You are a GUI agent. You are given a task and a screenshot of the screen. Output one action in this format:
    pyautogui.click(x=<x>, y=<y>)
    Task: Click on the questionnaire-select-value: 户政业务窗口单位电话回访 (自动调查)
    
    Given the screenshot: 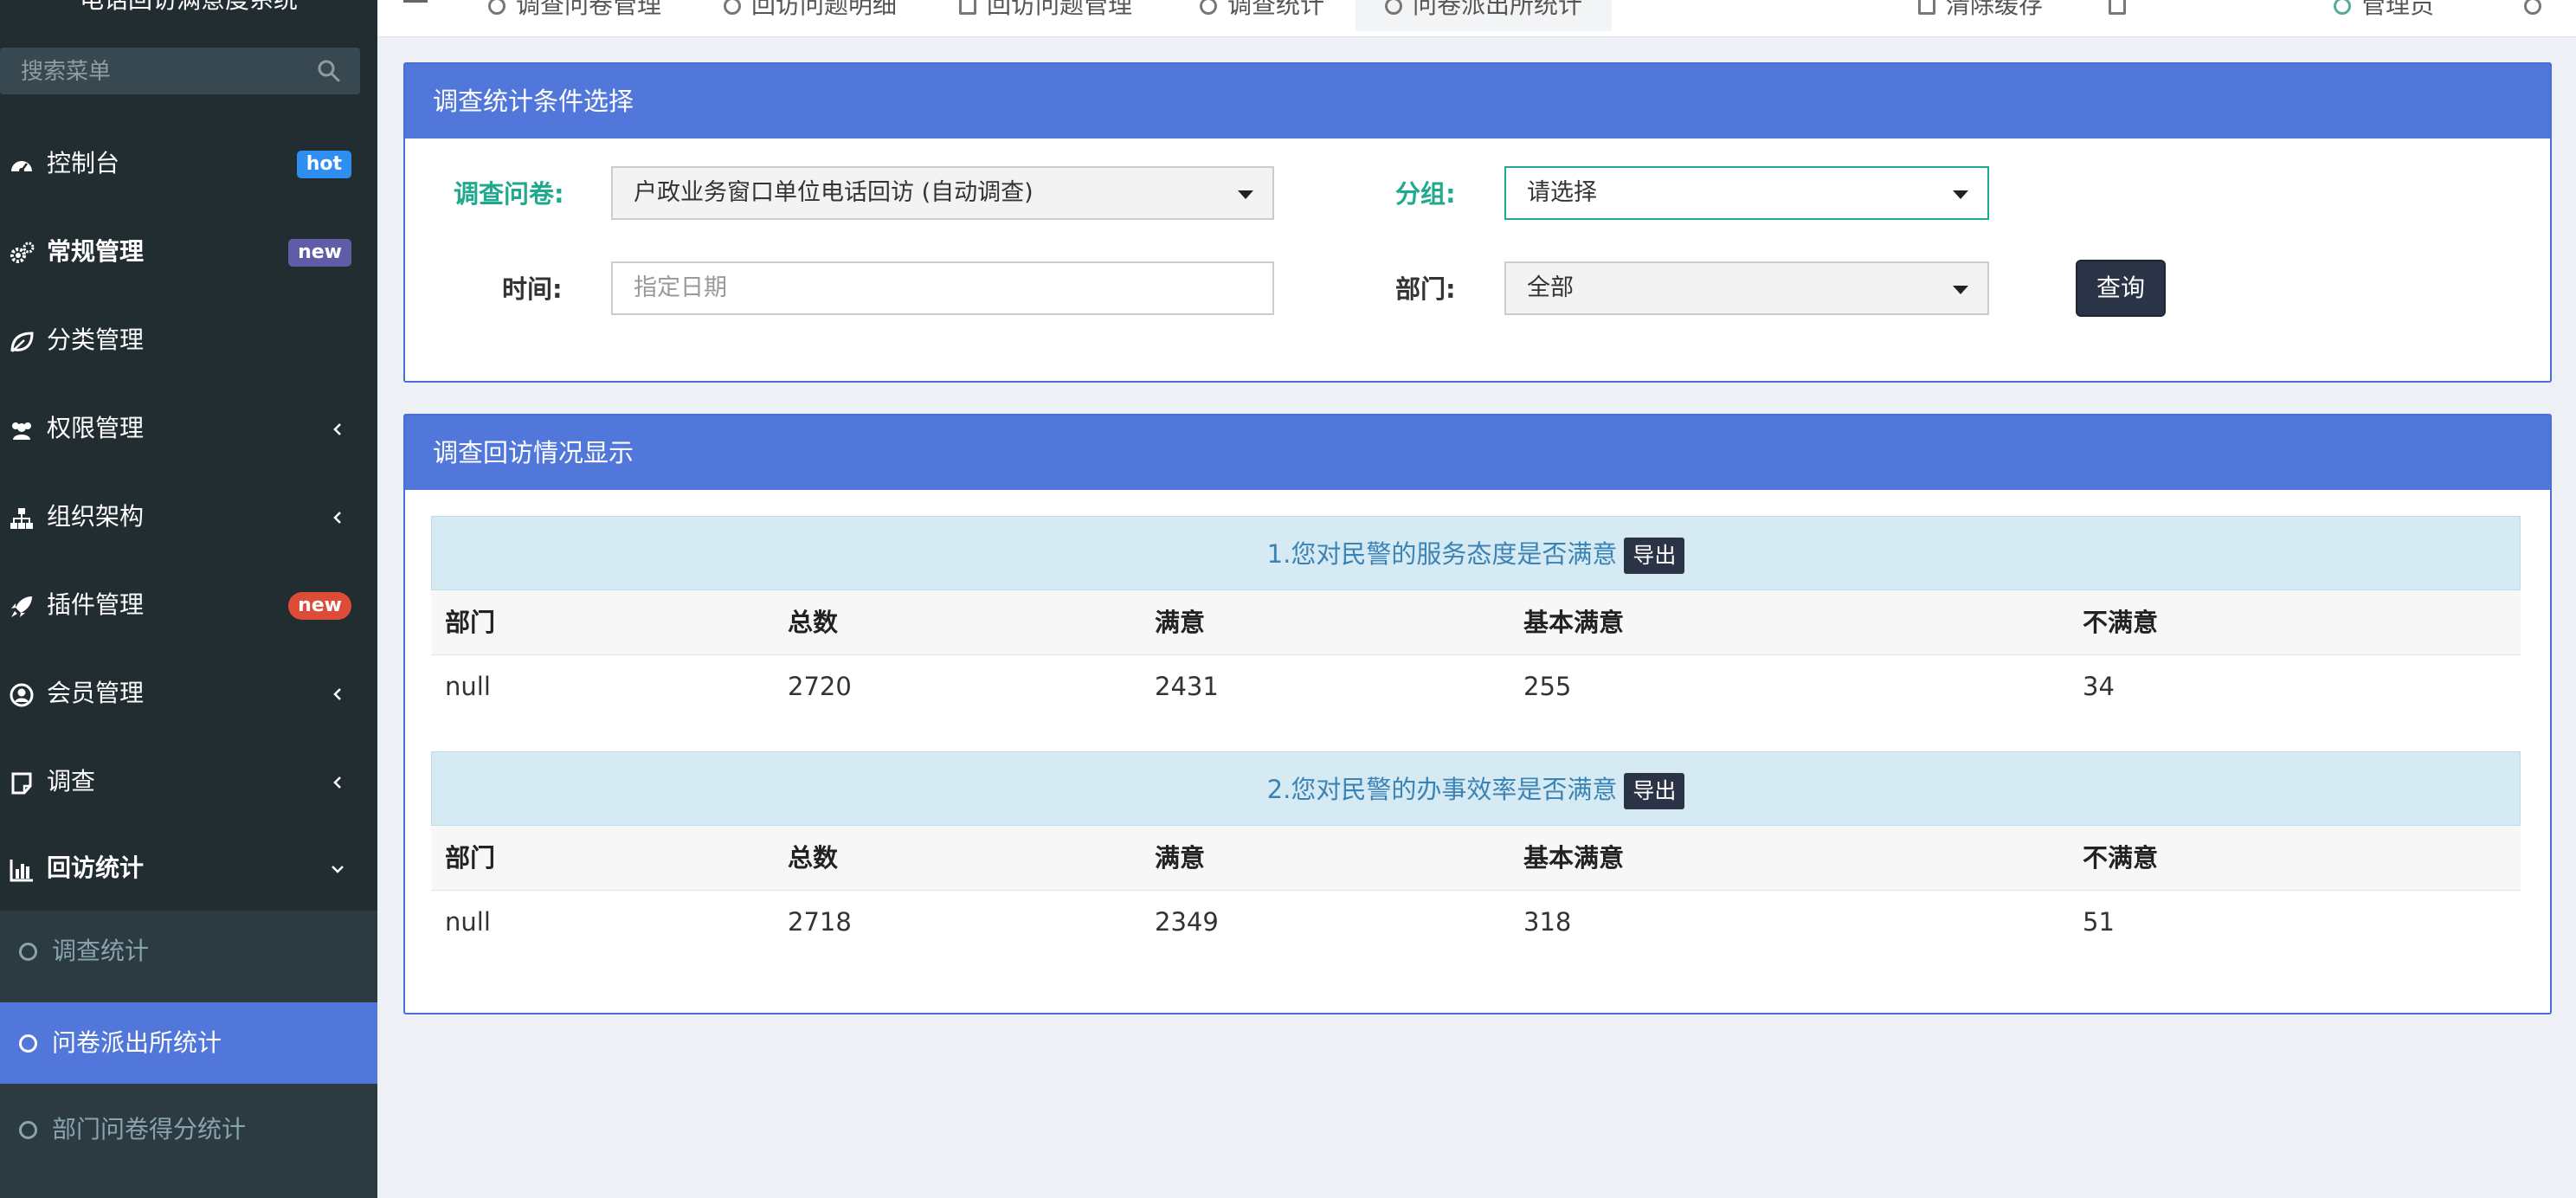 What is the action you would take?
    pyautogui.click(x=834, y=193)
    